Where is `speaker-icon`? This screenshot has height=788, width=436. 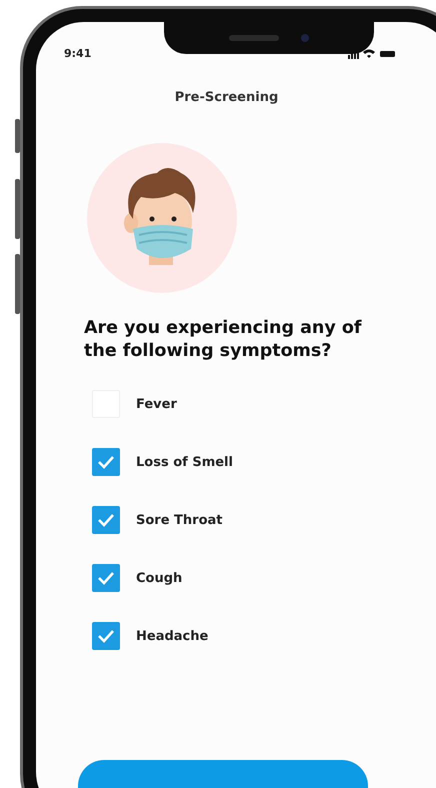
speaker-icon is located at coordinates (254, 38).